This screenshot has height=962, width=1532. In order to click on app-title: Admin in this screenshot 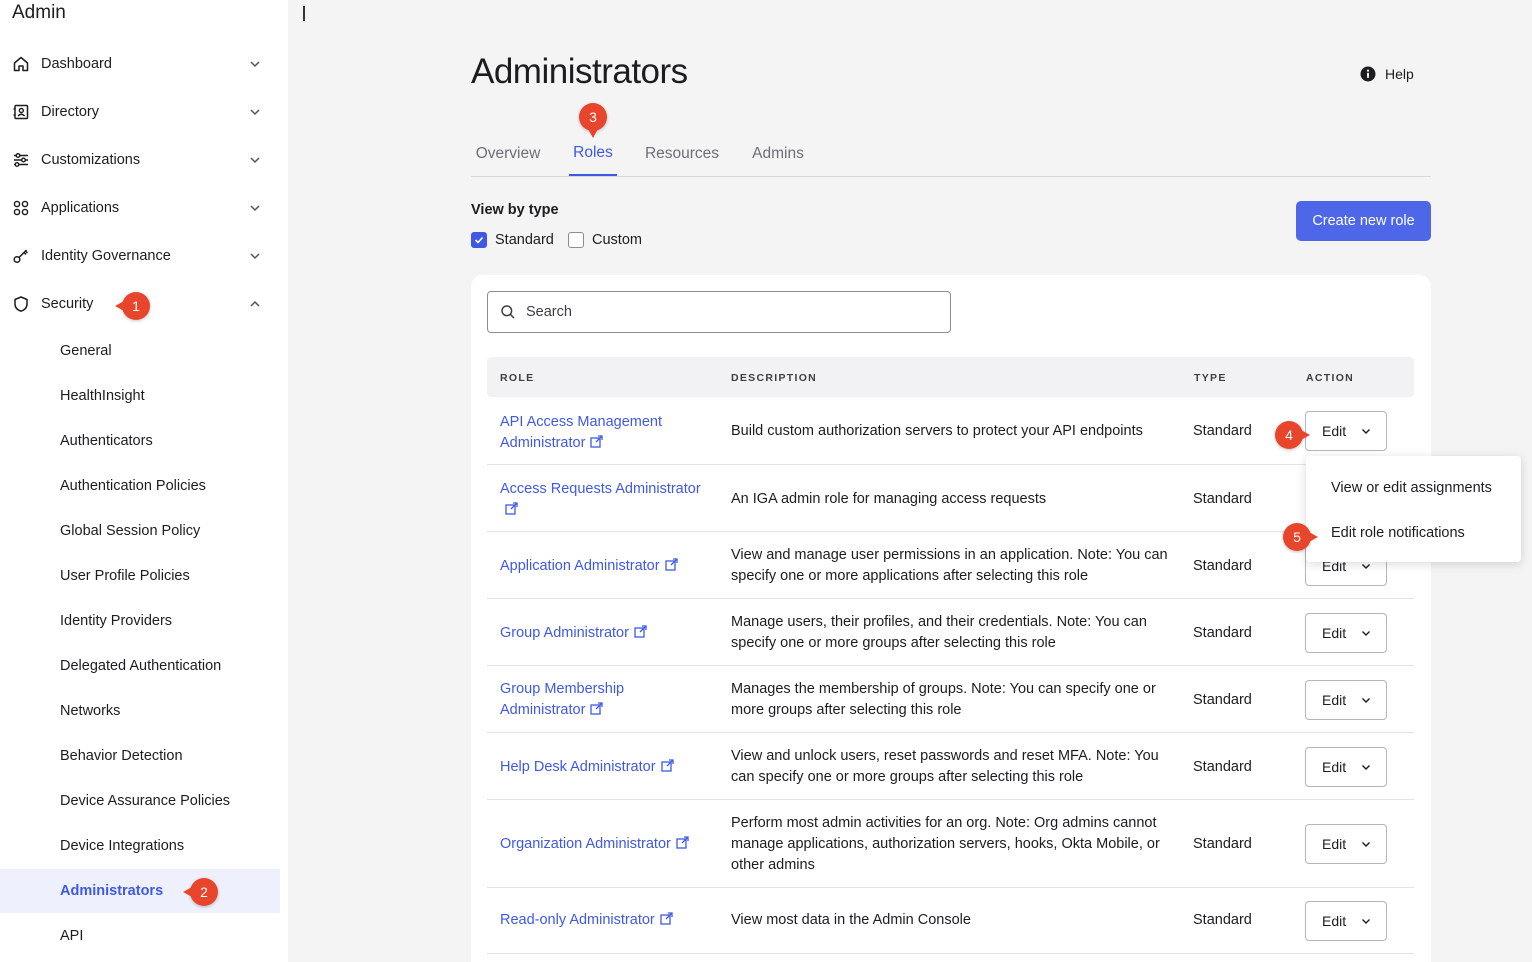, I will do `click(39, 12)`.